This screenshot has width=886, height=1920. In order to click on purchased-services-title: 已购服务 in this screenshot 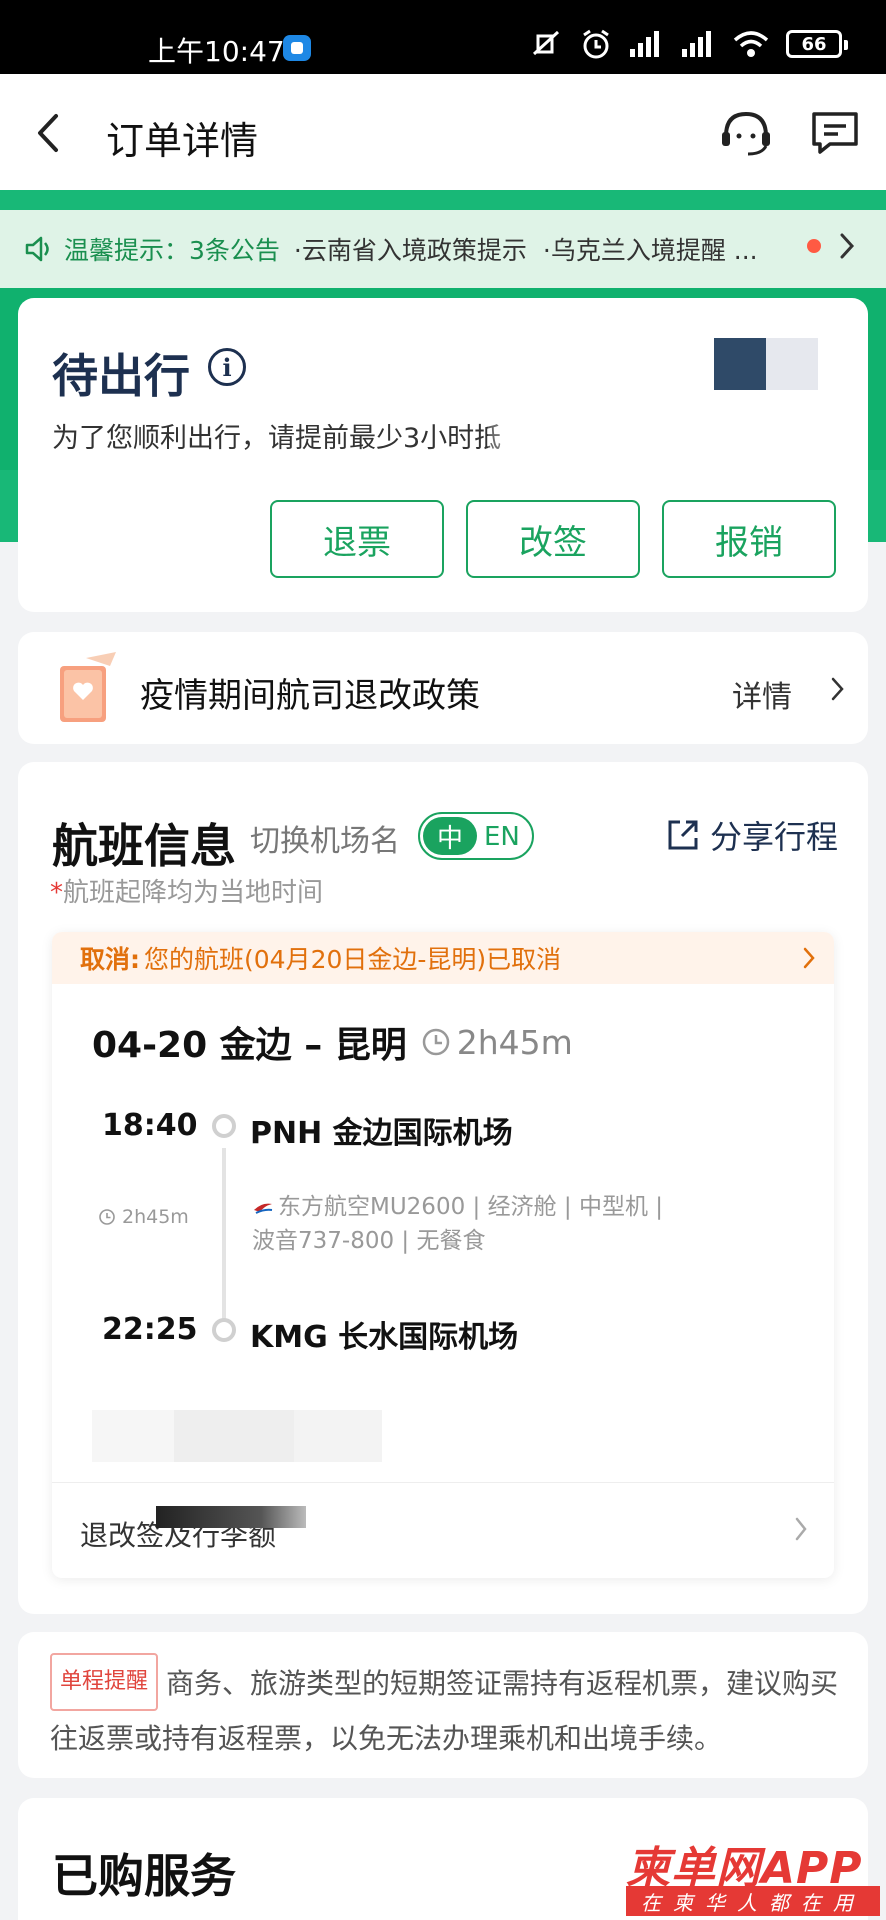, I will do `click(144, 1876)`.